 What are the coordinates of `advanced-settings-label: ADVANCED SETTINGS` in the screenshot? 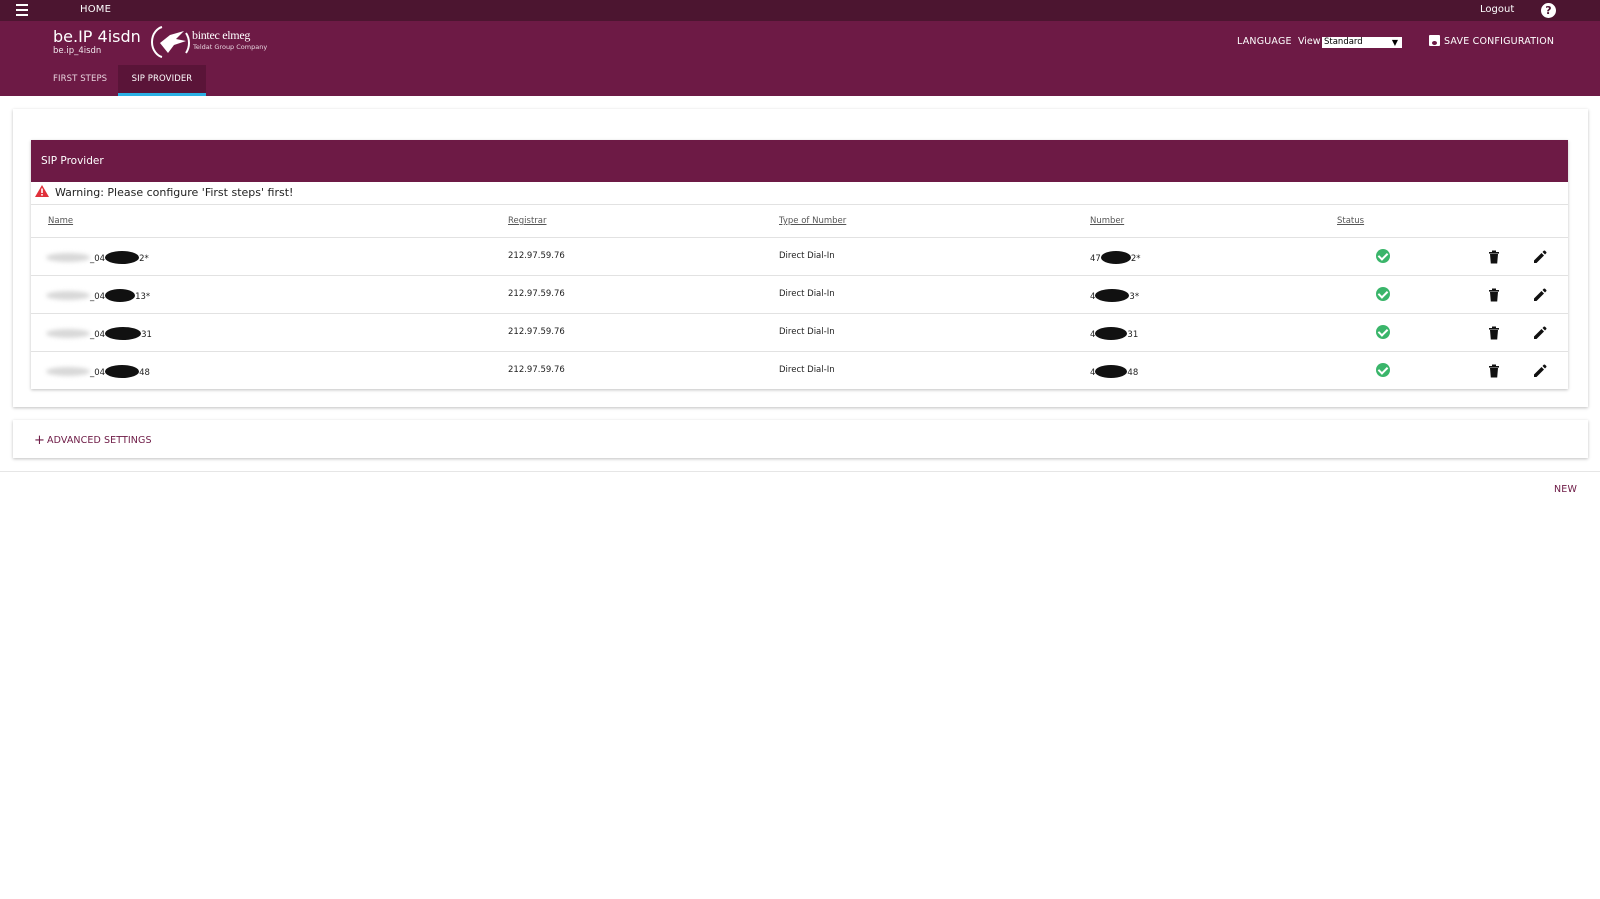 It's located at (99, 440).